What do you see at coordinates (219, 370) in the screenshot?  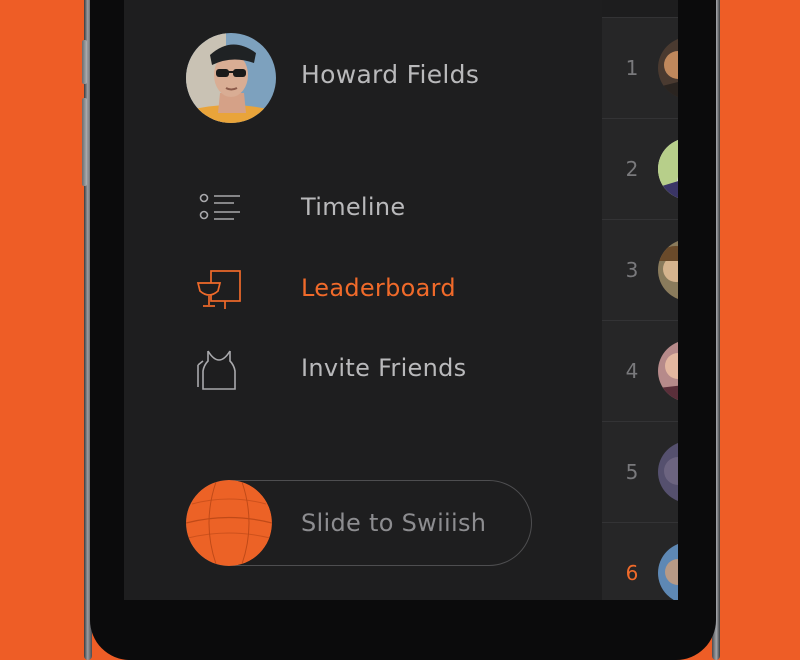 I see `jersey-icon` at bounding box center [219, 370].